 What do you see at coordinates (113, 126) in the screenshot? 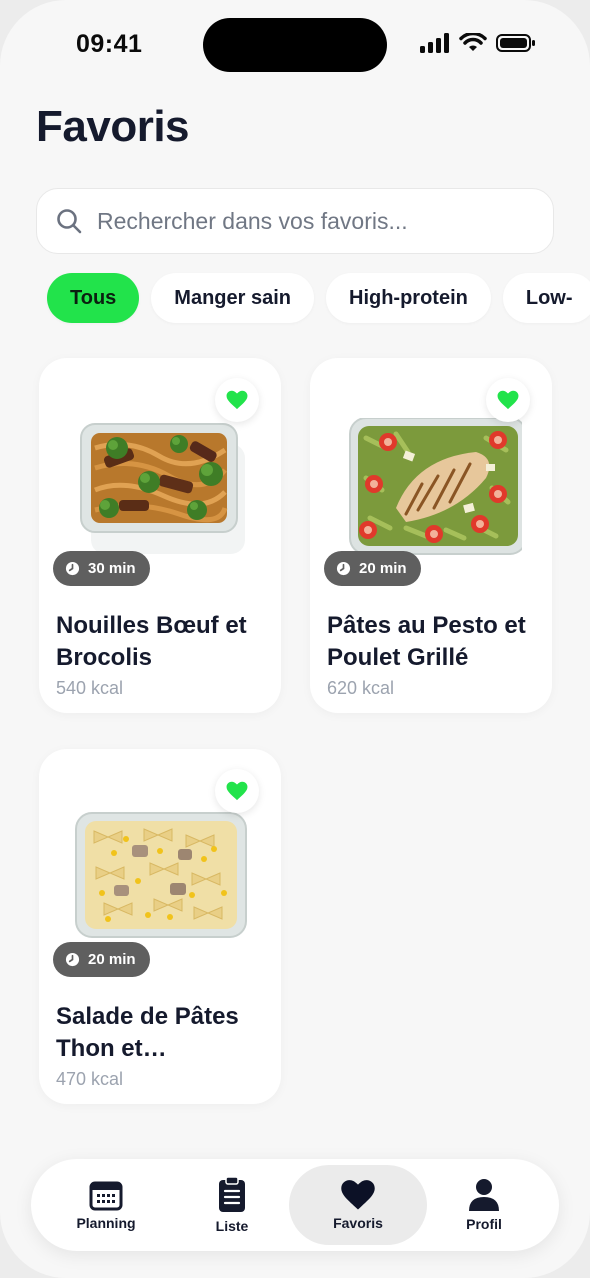
I see `page-title: Favoris` at bounding box center [113, 126].